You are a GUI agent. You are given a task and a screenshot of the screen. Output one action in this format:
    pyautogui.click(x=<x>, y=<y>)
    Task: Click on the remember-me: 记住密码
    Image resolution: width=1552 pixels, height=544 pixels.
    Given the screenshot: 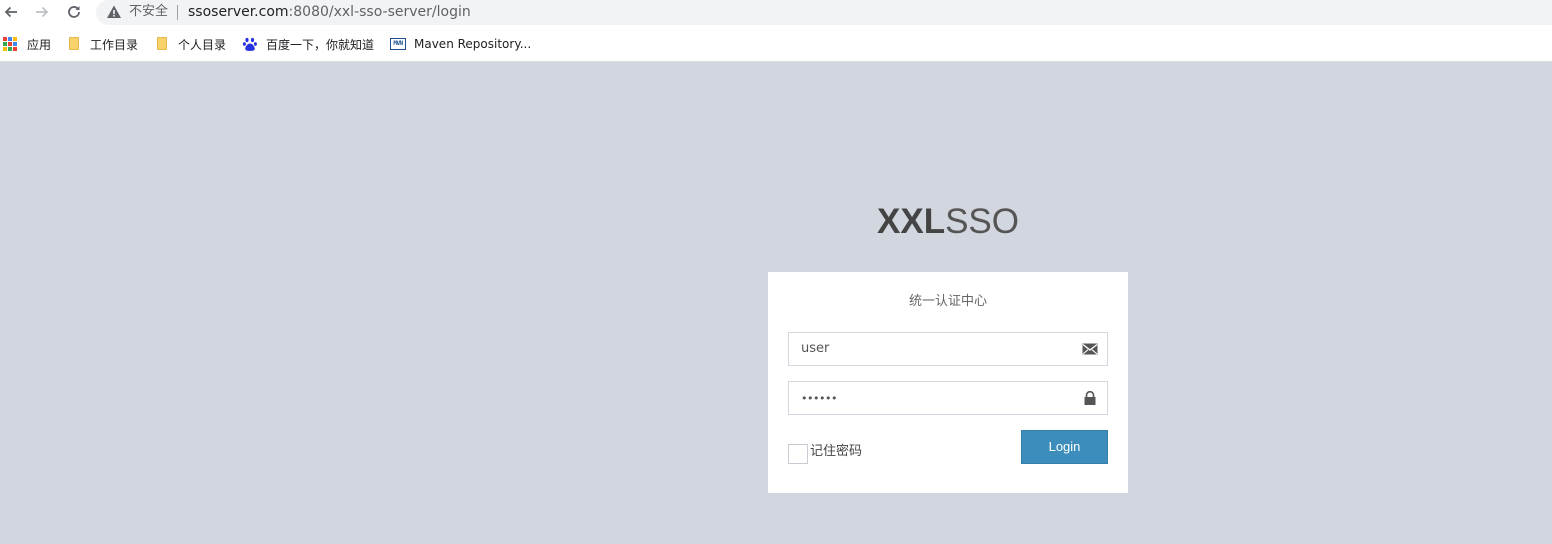 What is the action you would take?
    pyautogui.click(x=825, y=452)
    